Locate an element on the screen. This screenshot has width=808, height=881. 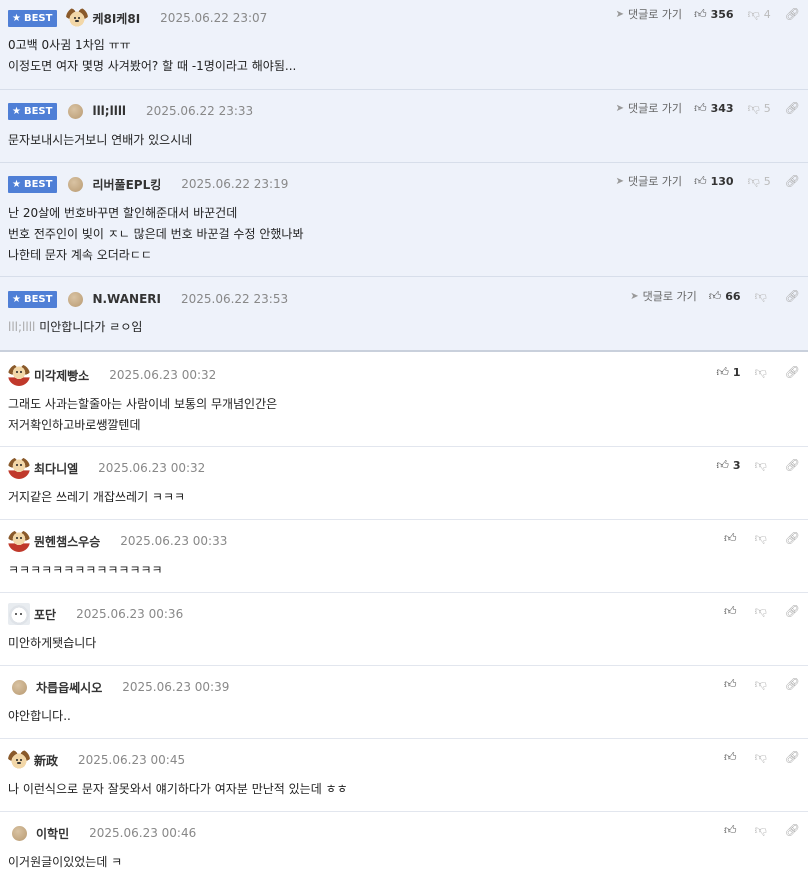
comment-author: 케8I케8I is located at coordinates (116, 18).